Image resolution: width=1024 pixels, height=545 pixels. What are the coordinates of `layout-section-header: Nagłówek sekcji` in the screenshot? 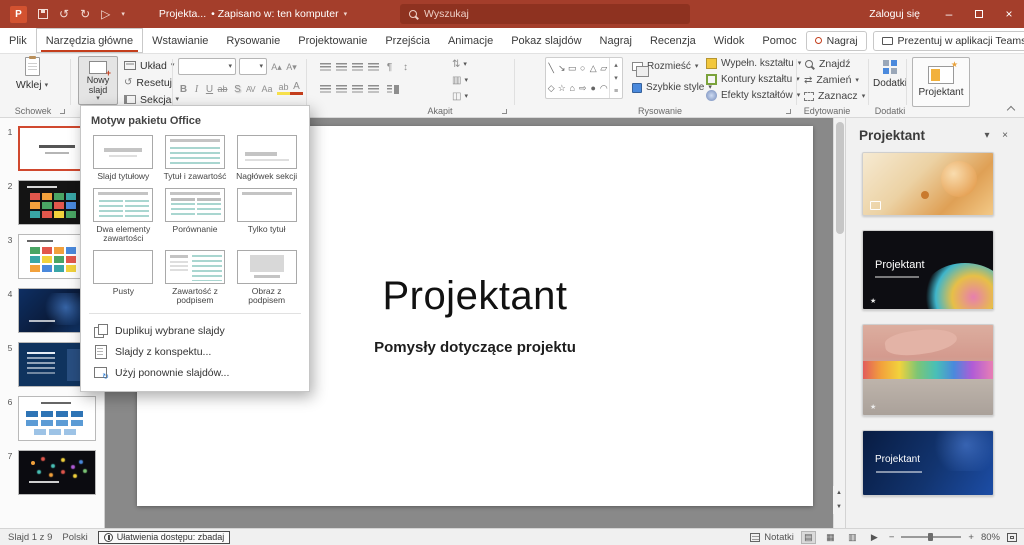 It's located at (266, 158).